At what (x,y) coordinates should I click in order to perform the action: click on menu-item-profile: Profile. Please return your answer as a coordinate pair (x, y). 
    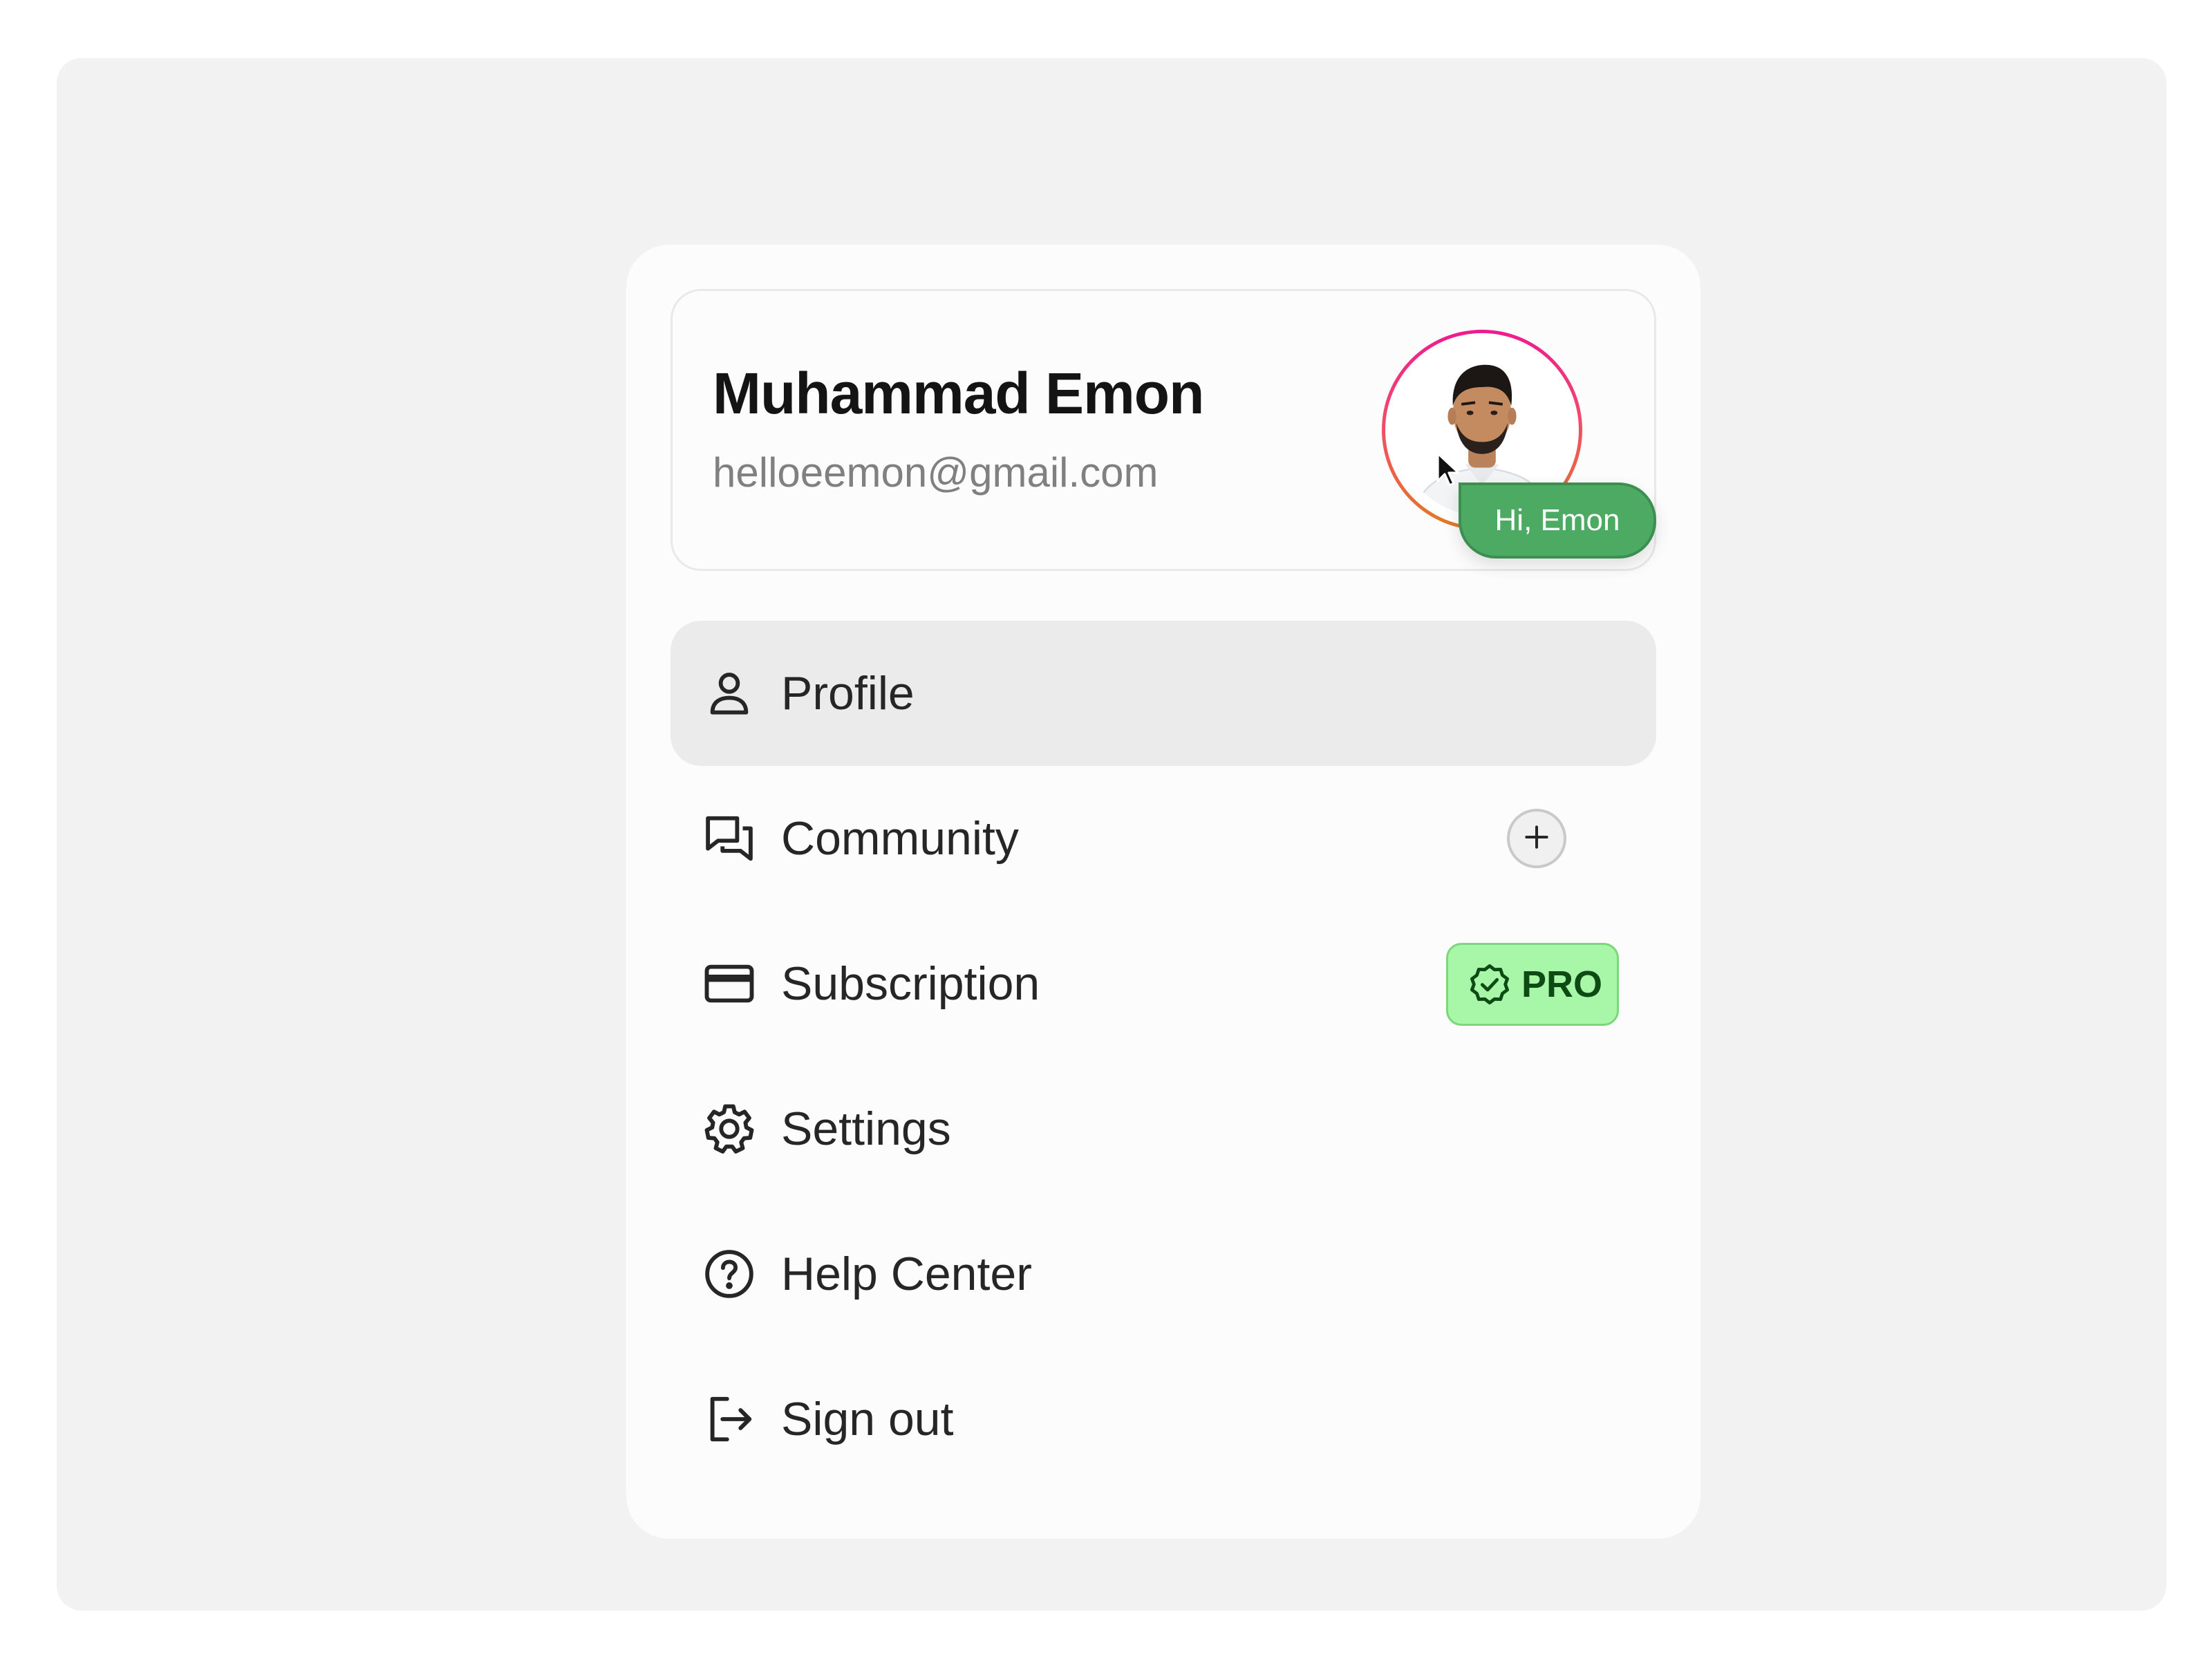
    Looking at the image, I should click on (1163, 693).